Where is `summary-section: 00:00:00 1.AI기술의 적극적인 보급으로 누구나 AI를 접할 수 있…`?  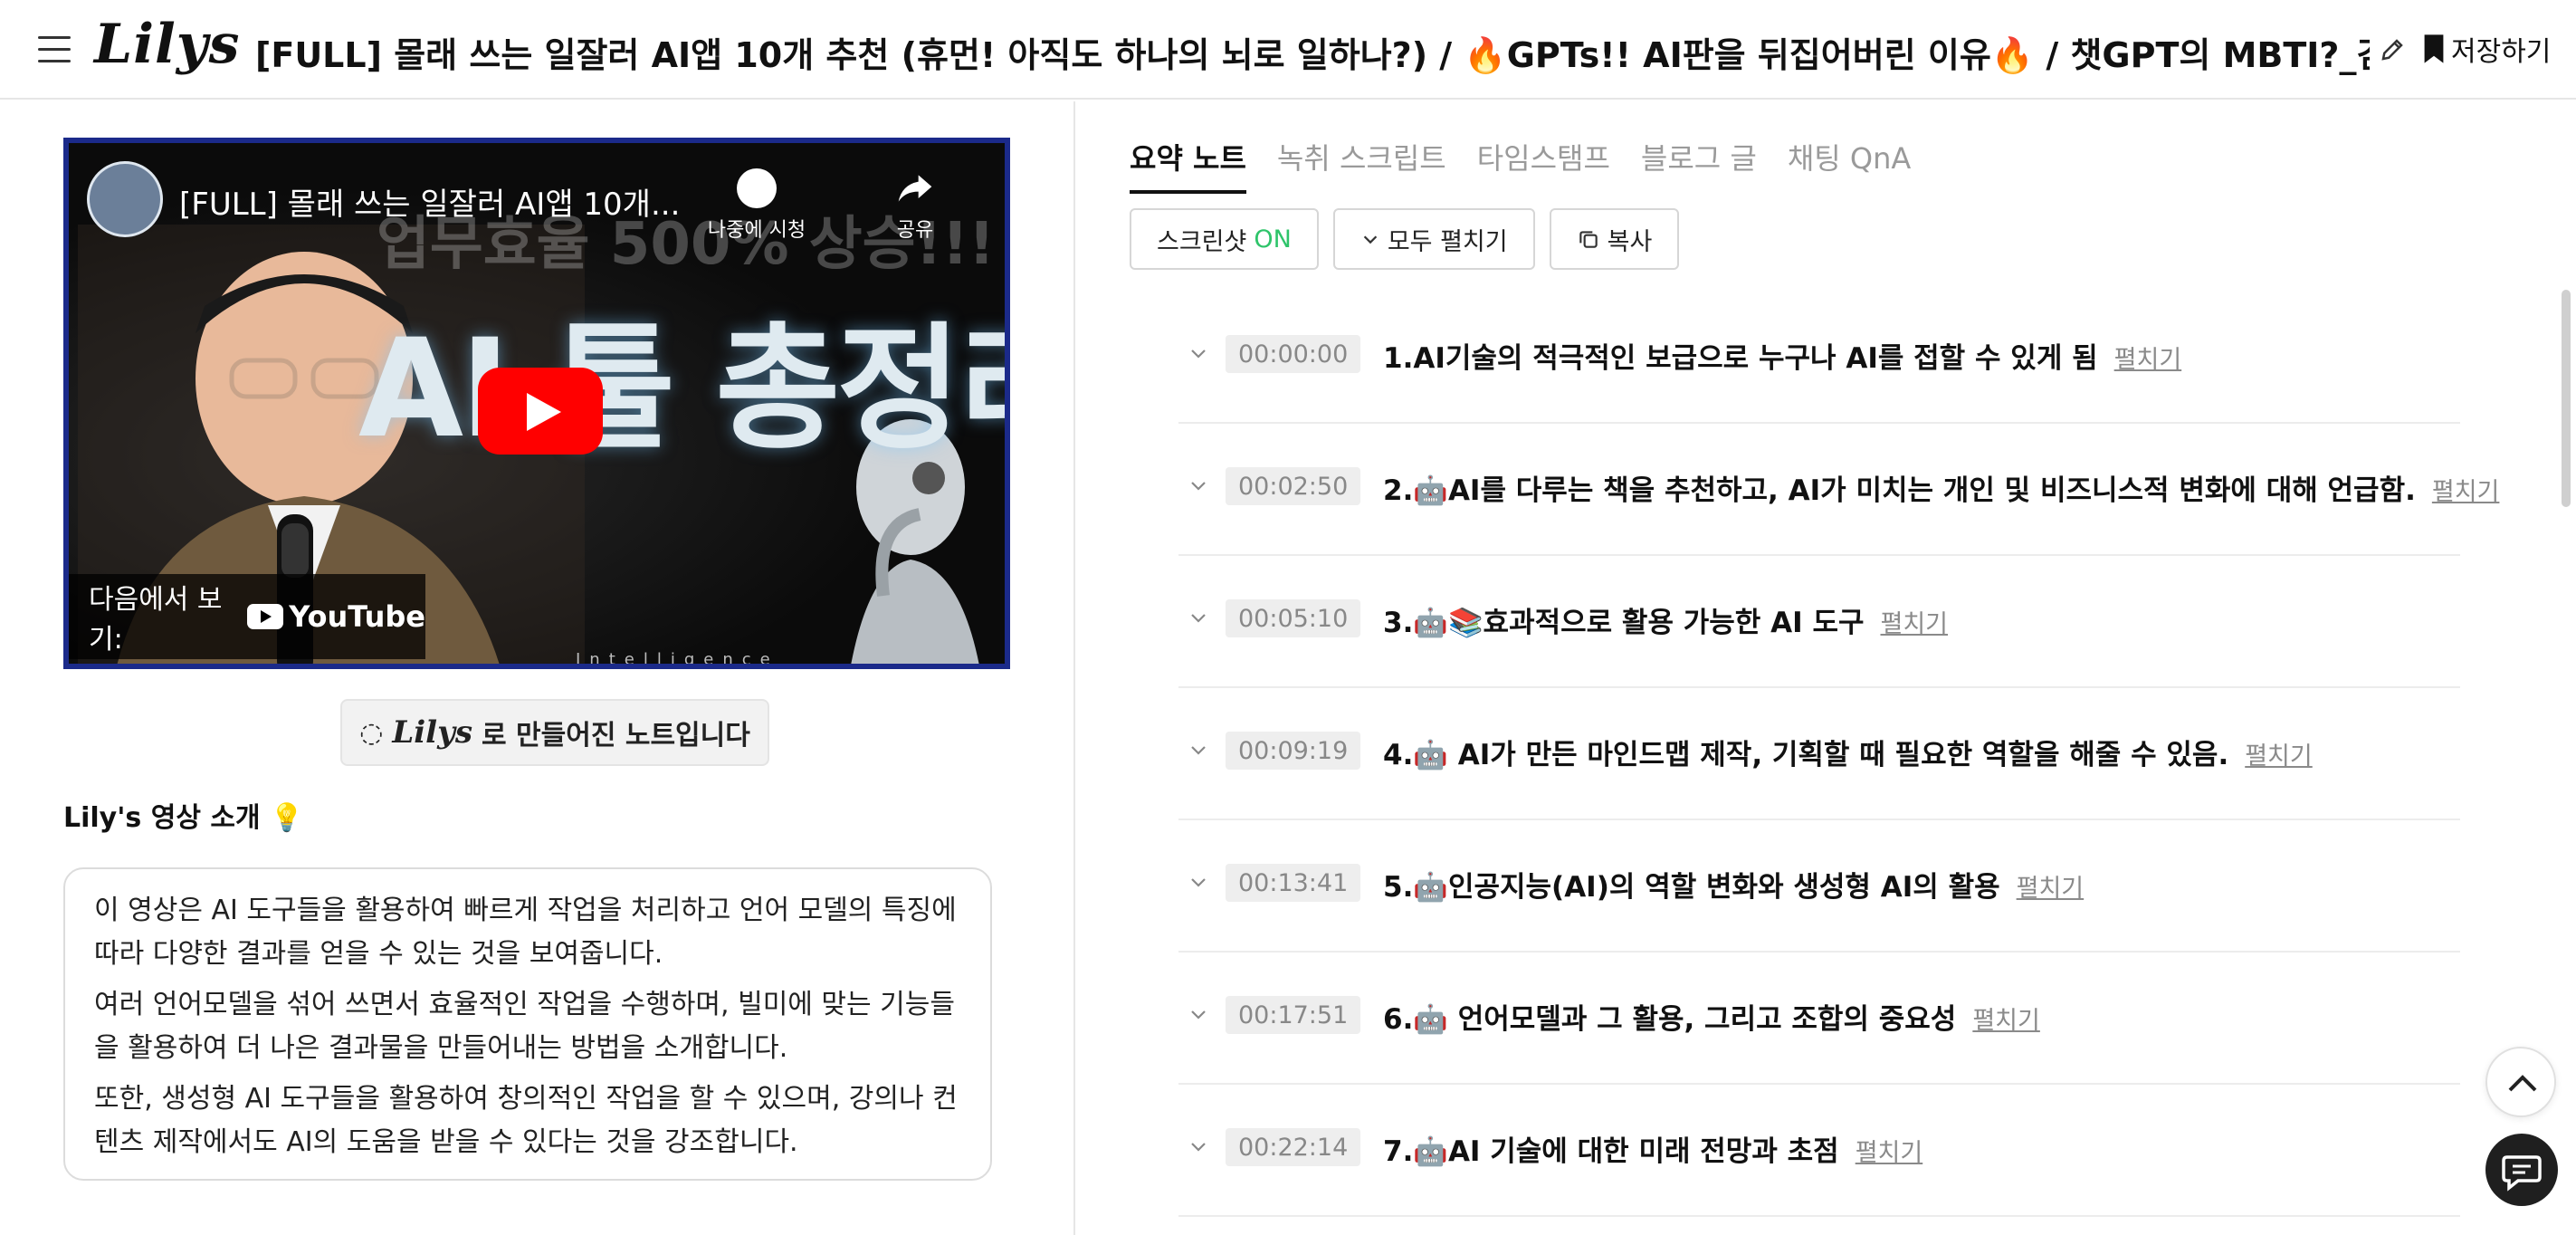 summary-section: 00:00:00 1.AI기술의 적극적인 보급으로 누구나 AI를 접할 수 있… is located at coordinates (1819, 358).